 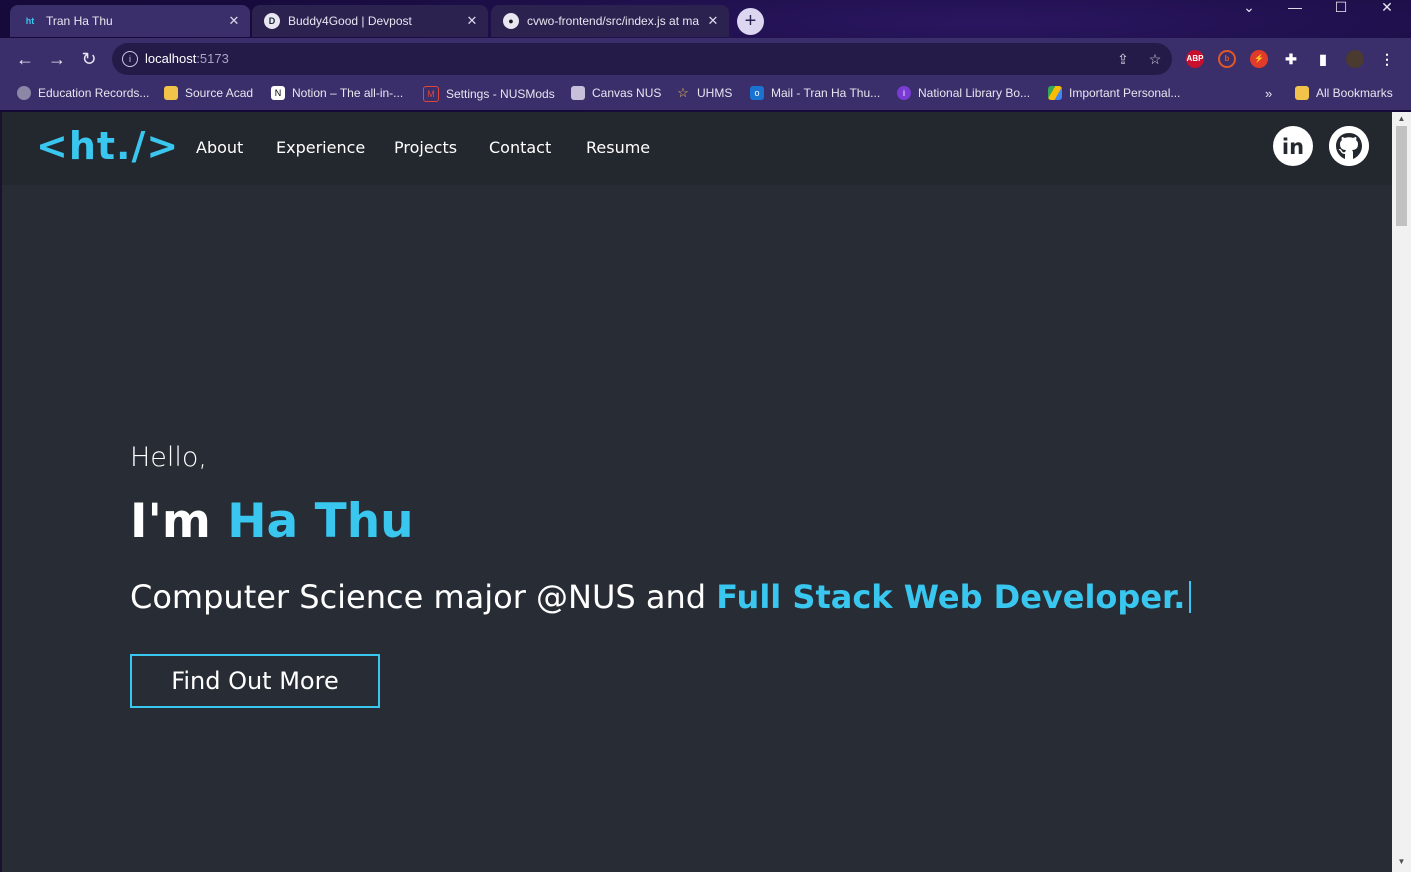 What do you see at coordinates (187, 58) in the screenshot?
I see `url-text: localhost:5173` at bounding box center [187, 58].